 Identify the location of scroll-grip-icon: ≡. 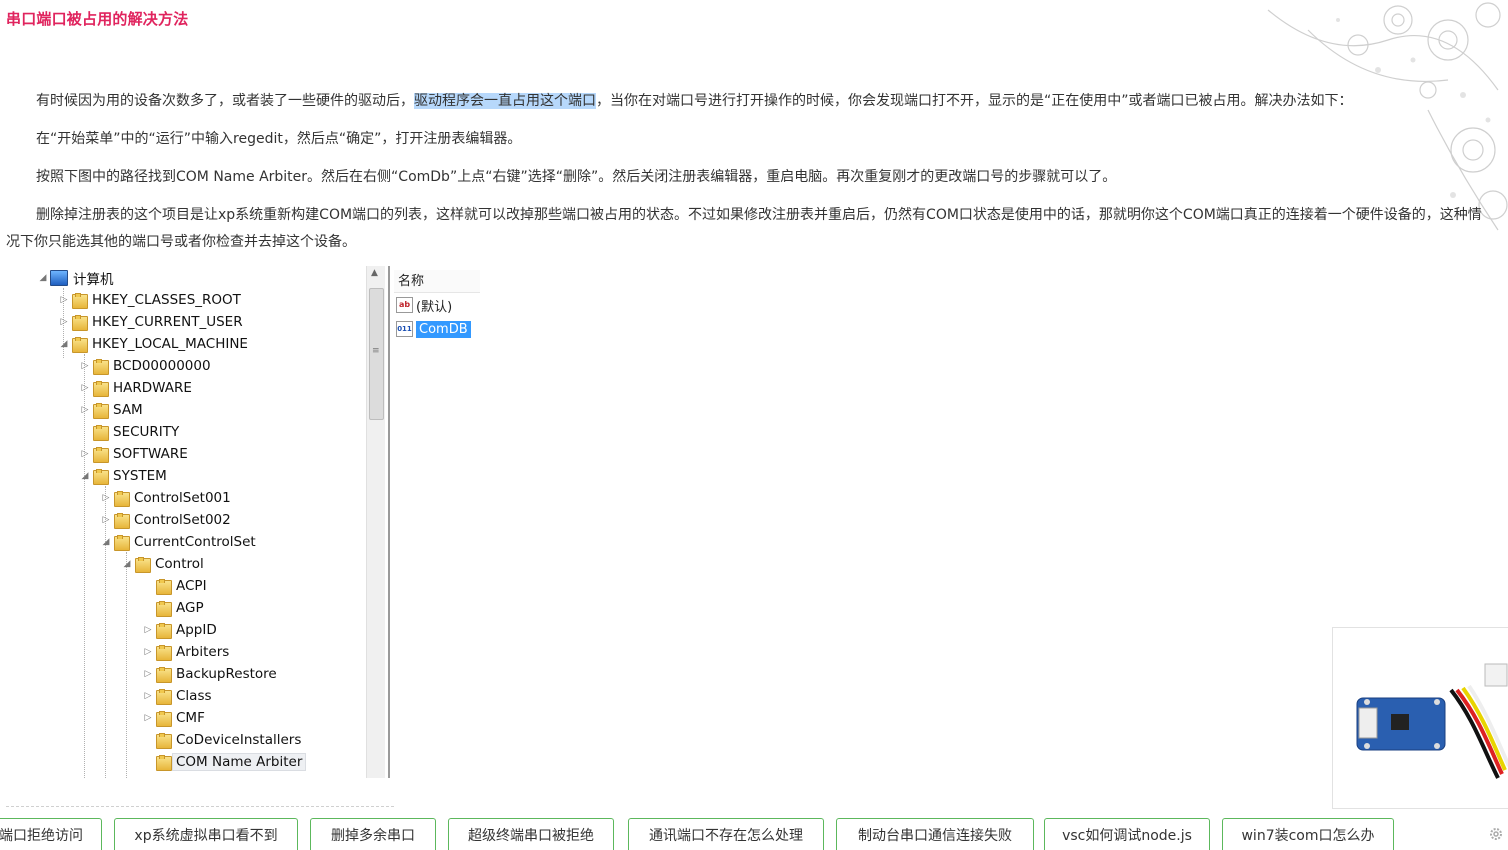
(376, 351).